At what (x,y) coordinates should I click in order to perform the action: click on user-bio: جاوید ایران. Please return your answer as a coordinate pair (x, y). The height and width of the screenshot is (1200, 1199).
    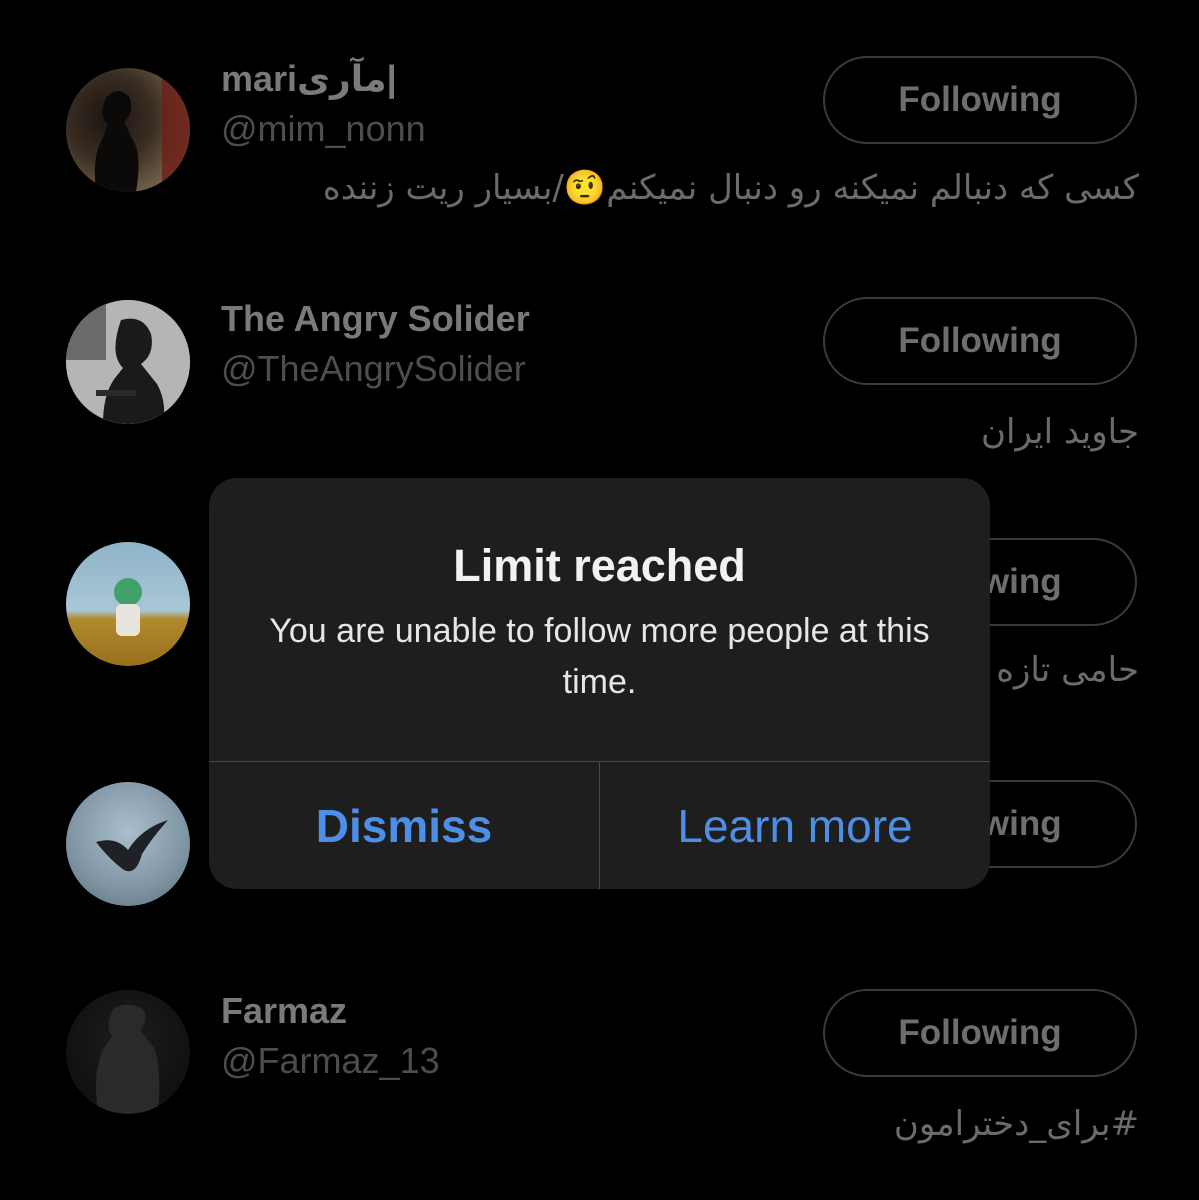
    Looking at the image, I should click on (1060, 432).